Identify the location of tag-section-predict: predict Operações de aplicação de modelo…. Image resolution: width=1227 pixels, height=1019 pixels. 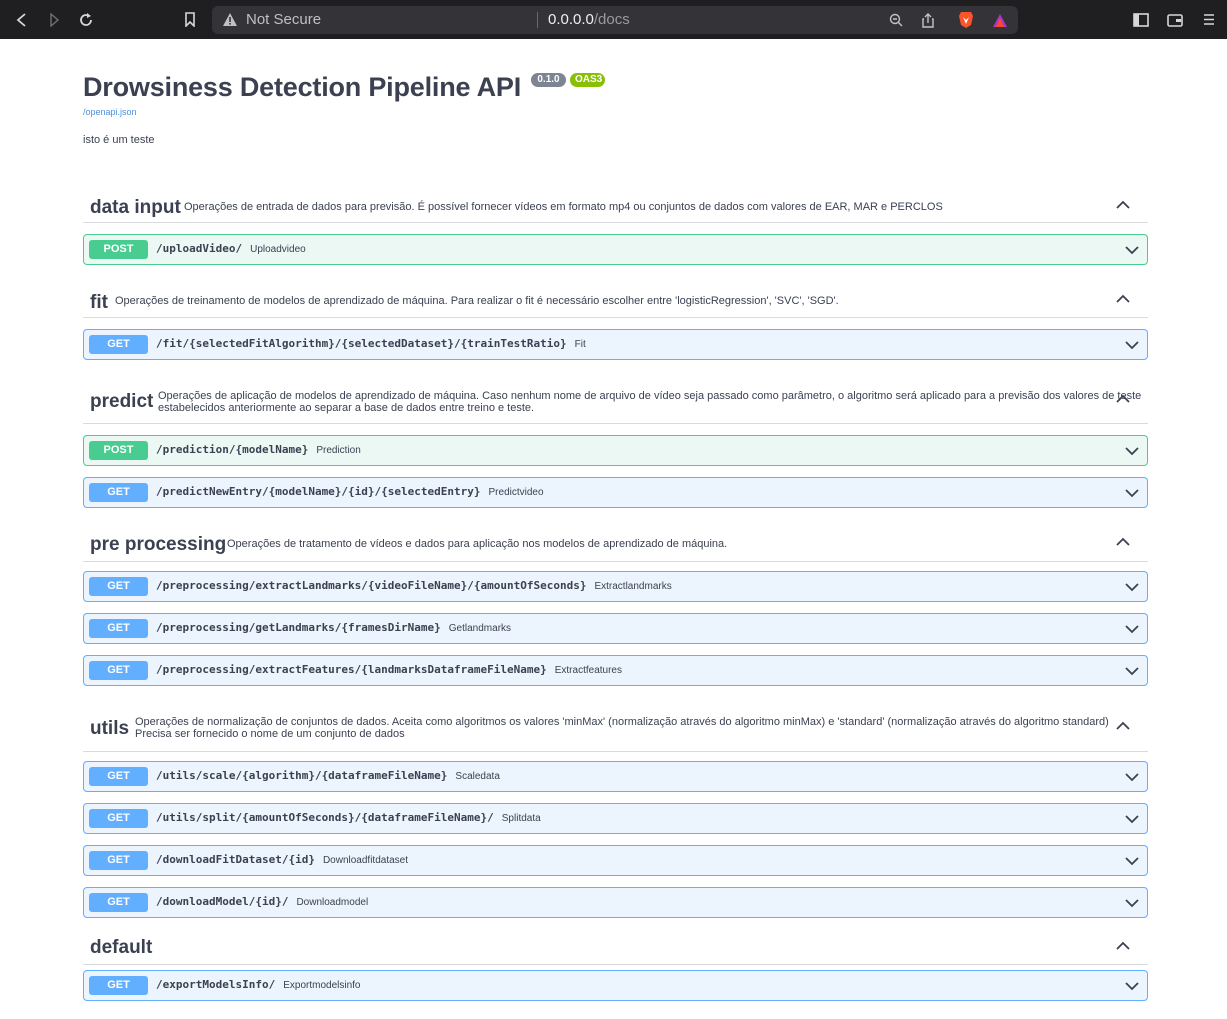
(615, 401).